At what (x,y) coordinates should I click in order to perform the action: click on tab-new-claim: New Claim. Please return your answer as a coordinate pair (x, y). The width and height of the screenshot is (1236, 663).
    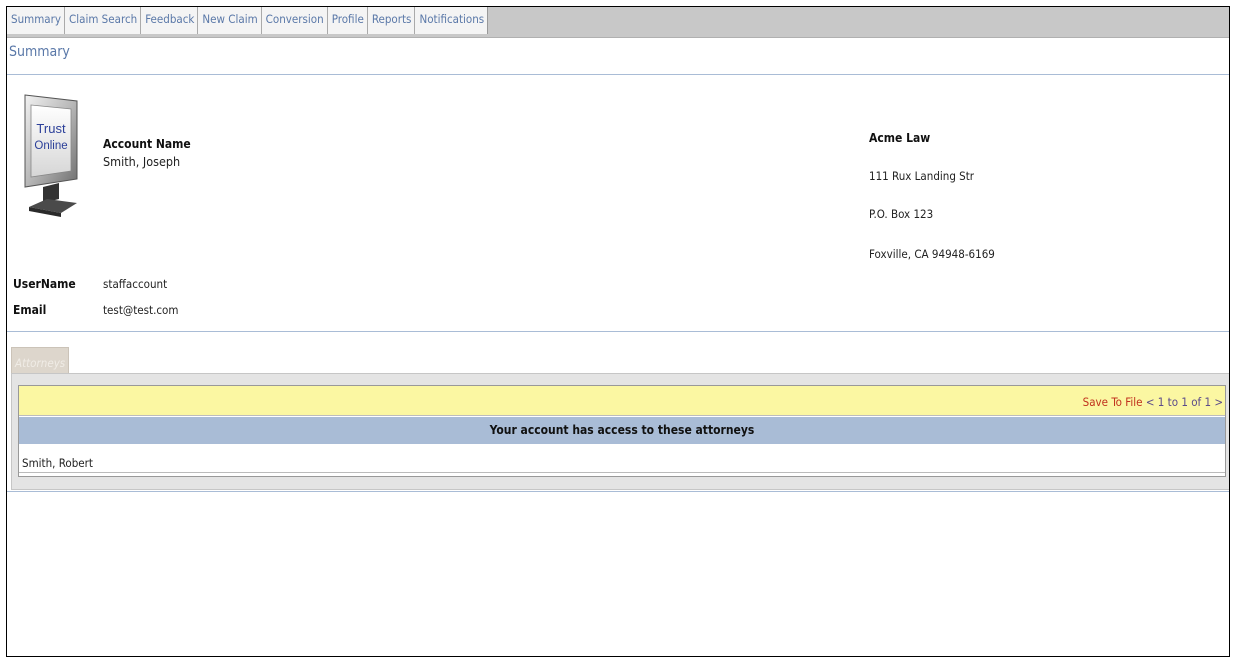
    Looking at the image, I should click on (230, 20).